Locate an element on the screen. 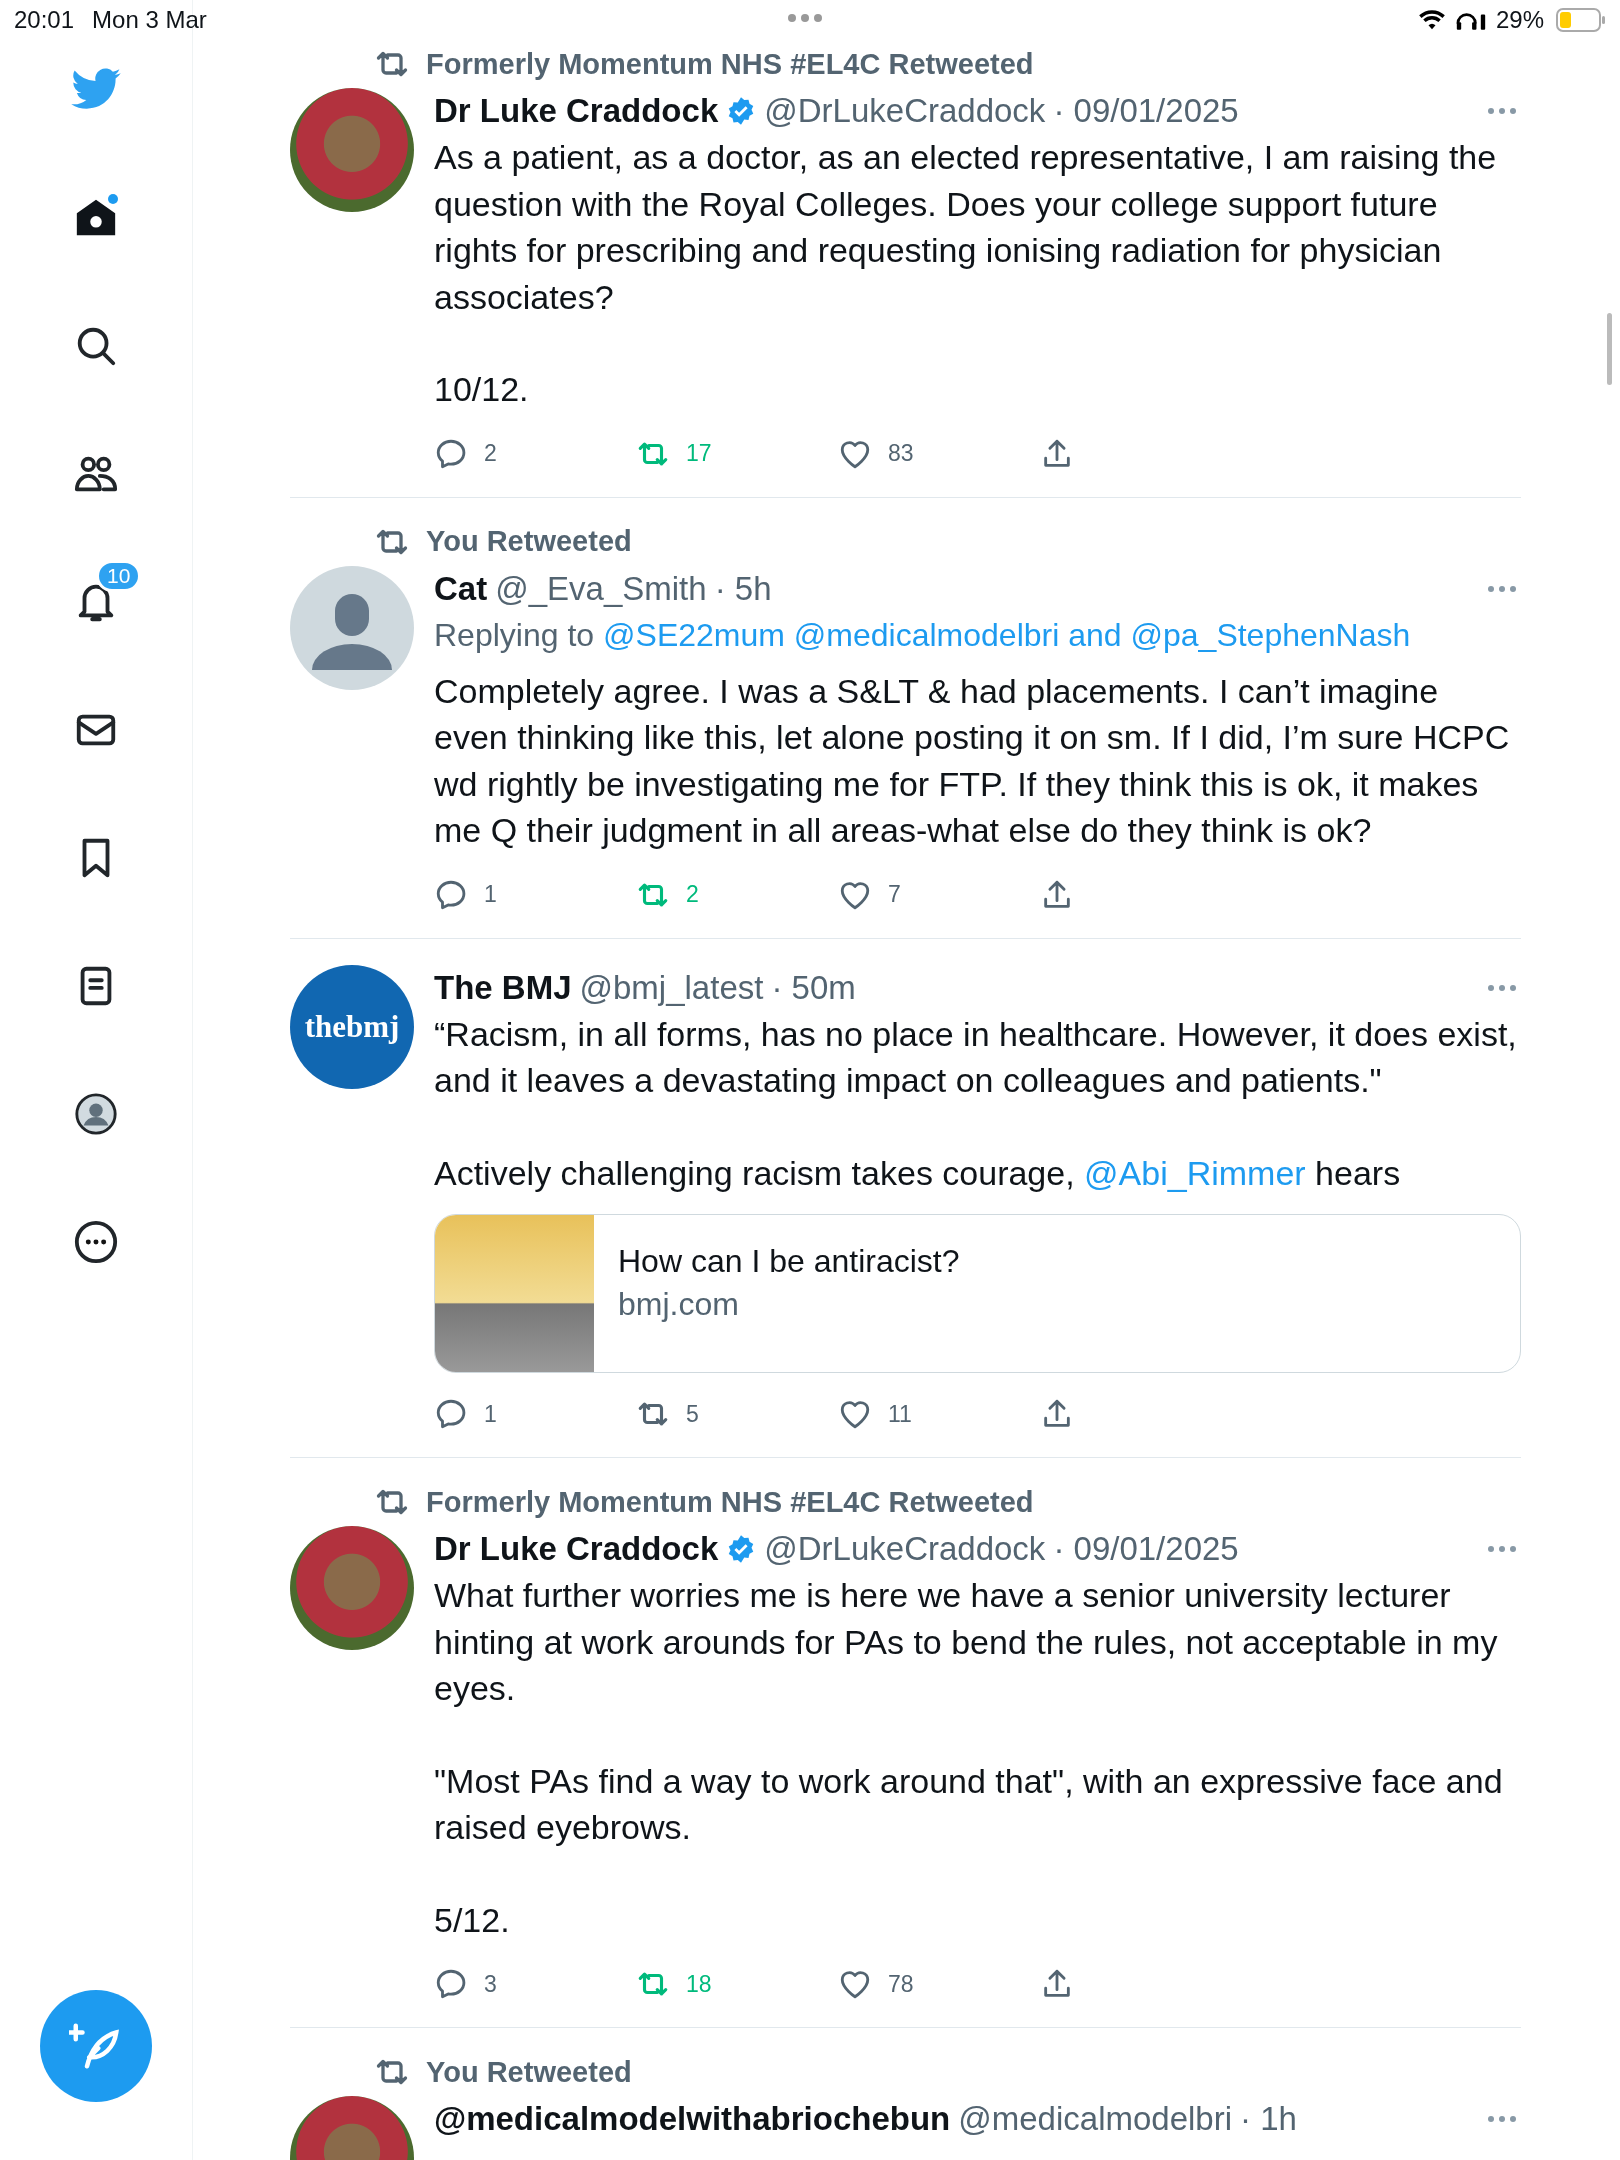 This screenshot has height=2160, width=1620. tweet-time: · 50m is located at coordinates (813, 987).